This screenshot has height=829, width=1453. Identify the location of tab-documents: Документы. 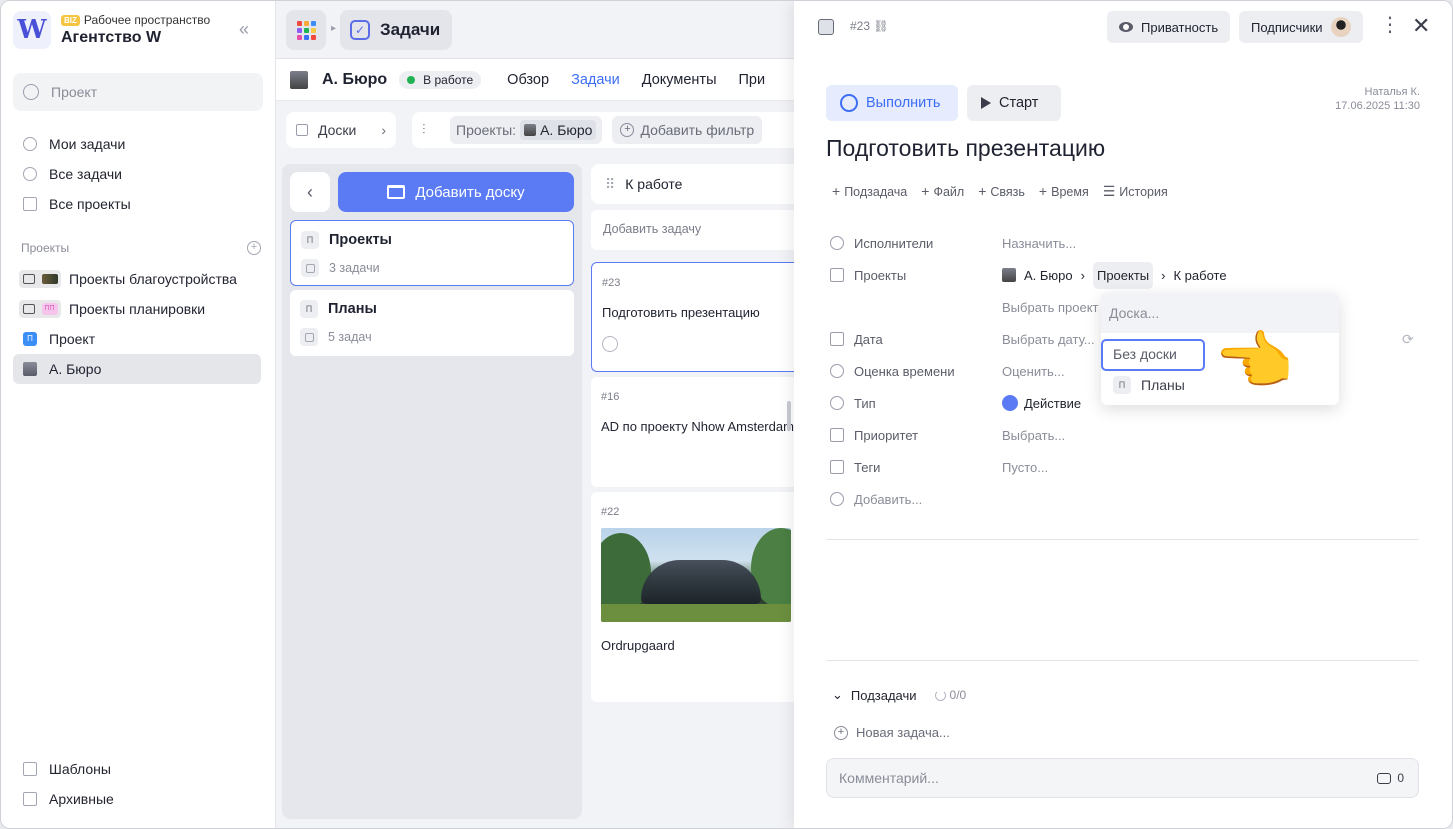
(679, 80).